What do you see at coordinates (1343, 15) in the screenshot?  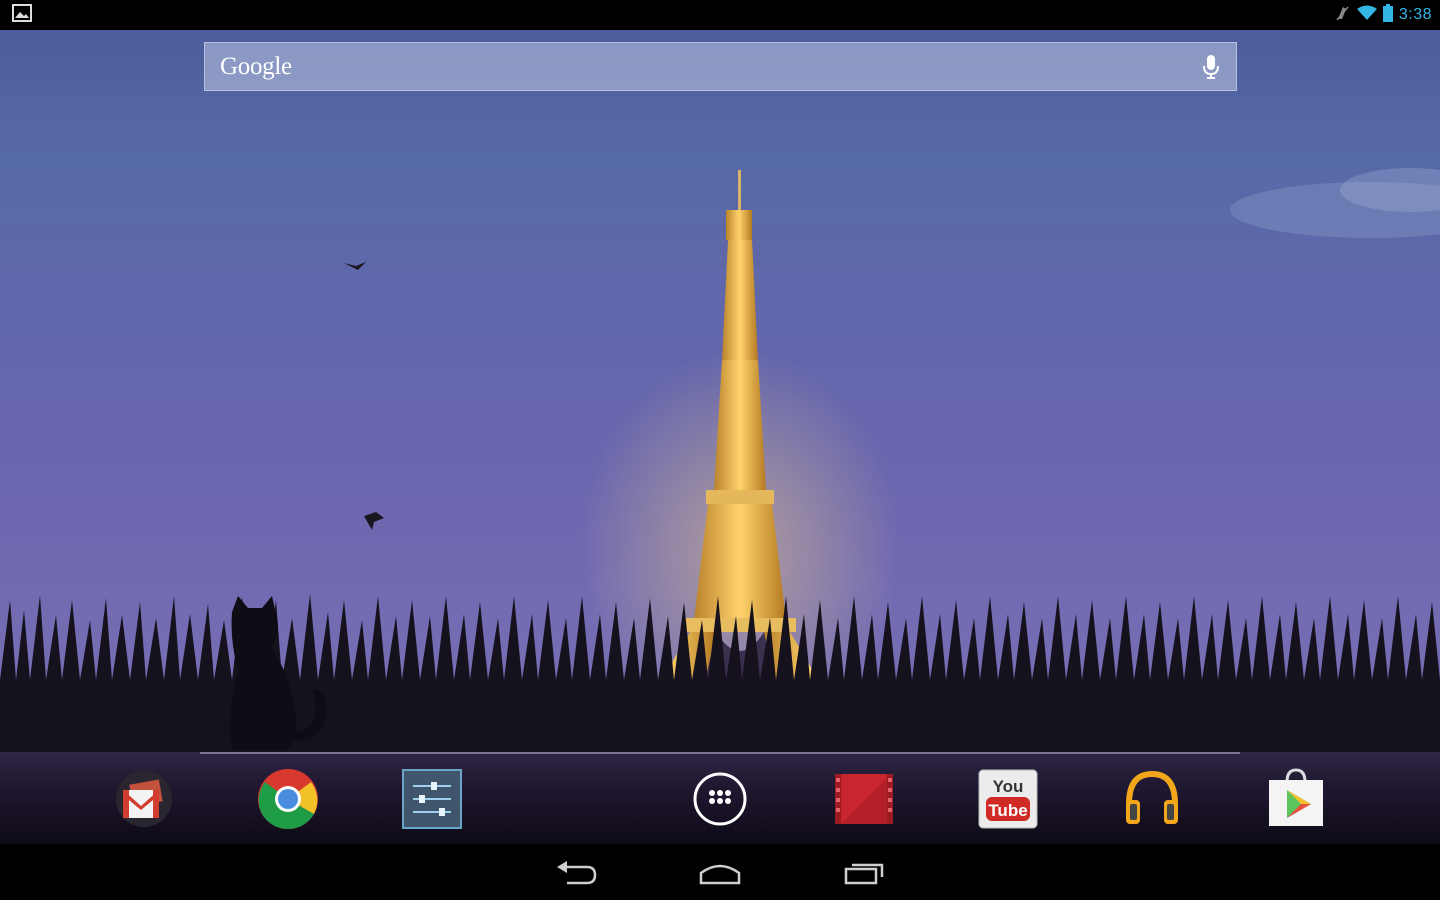 I see `no-sound-icon` at bounding box center [1343, 15].